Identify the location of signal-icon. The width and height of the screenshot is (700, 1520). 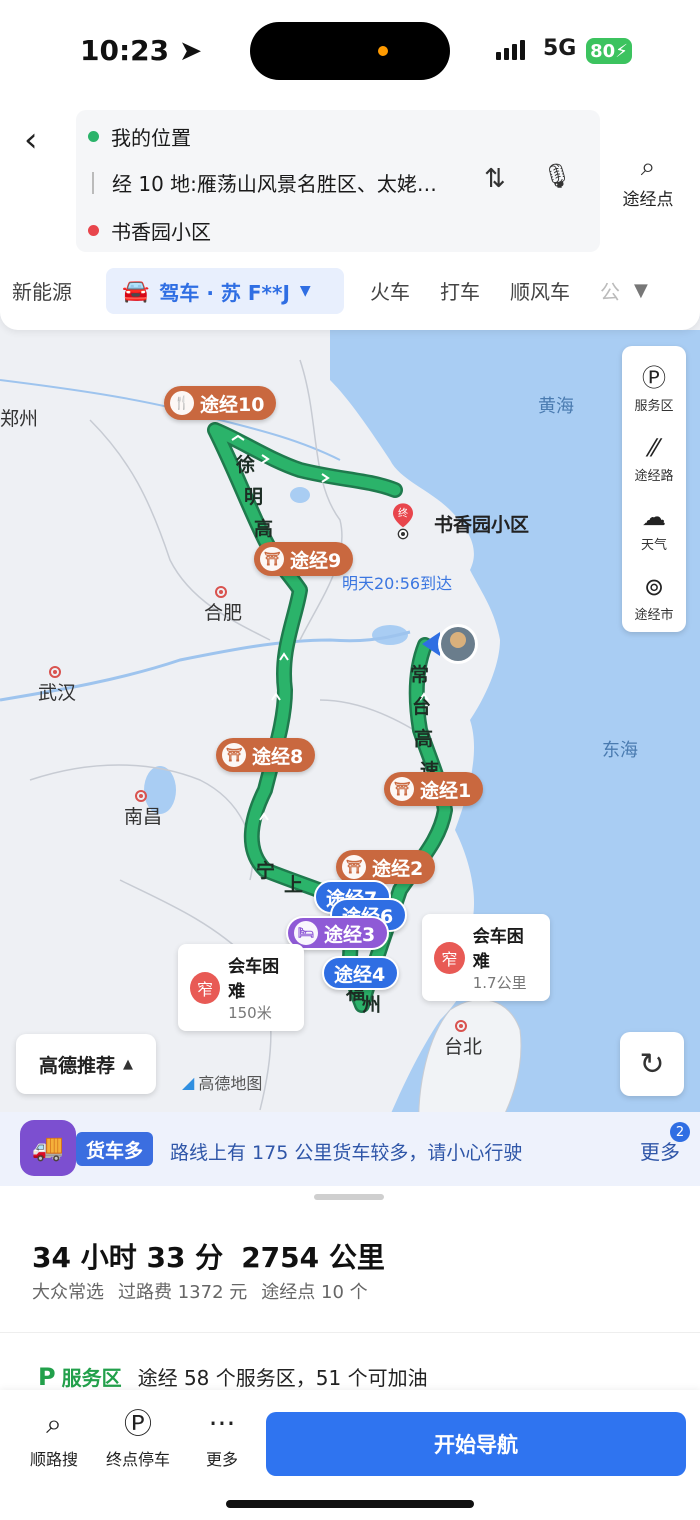
(510, 50).